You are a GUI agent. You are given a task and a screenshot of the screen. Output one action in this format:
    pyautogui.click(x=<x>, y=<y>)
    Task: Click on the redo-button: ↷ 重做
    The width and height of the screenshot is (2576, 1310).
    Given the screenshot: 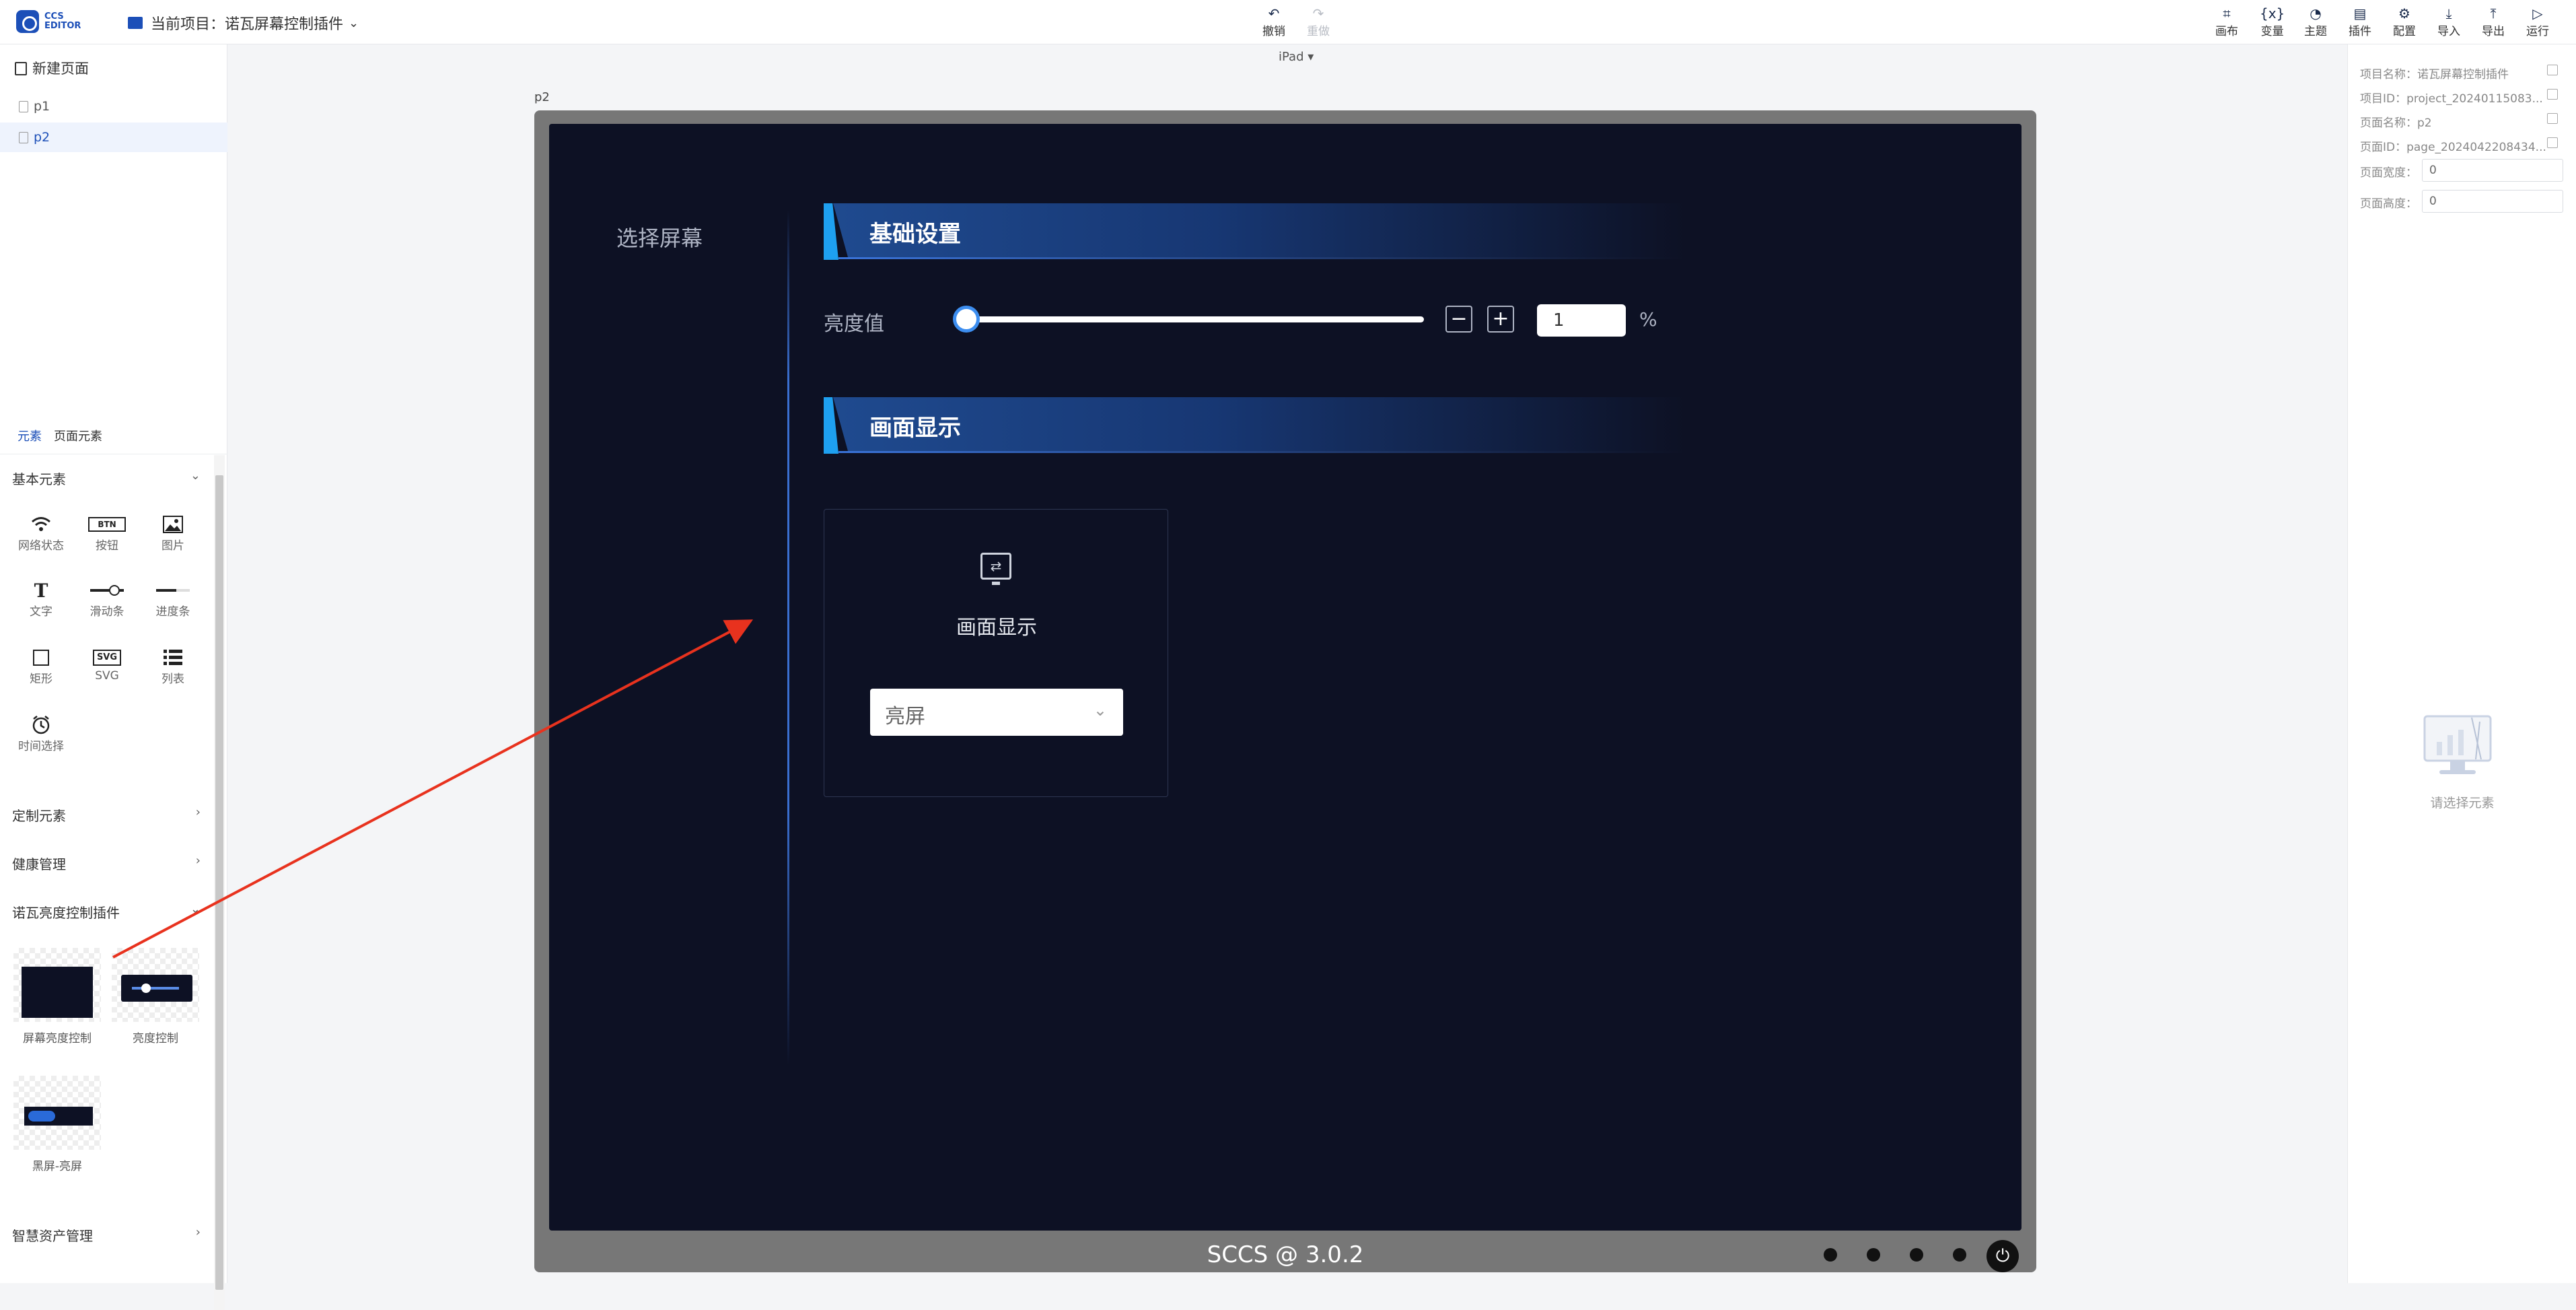 What is the action you would take?
    pyautogui.click(x=1318, y=21)
    